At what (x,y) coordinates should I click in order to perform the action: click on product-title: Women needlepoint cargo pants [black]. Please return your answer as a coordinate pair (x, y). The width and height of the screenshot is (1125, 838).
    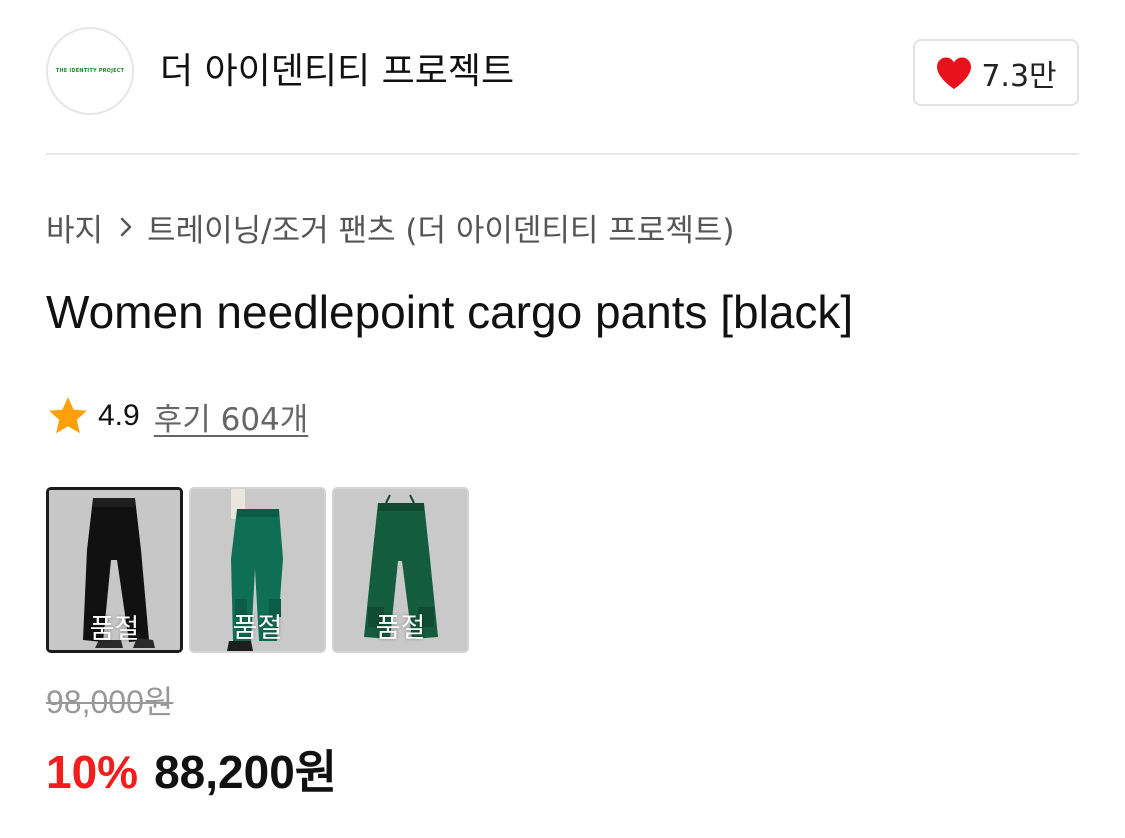
    Looking at the image, I should click on (450, 312).